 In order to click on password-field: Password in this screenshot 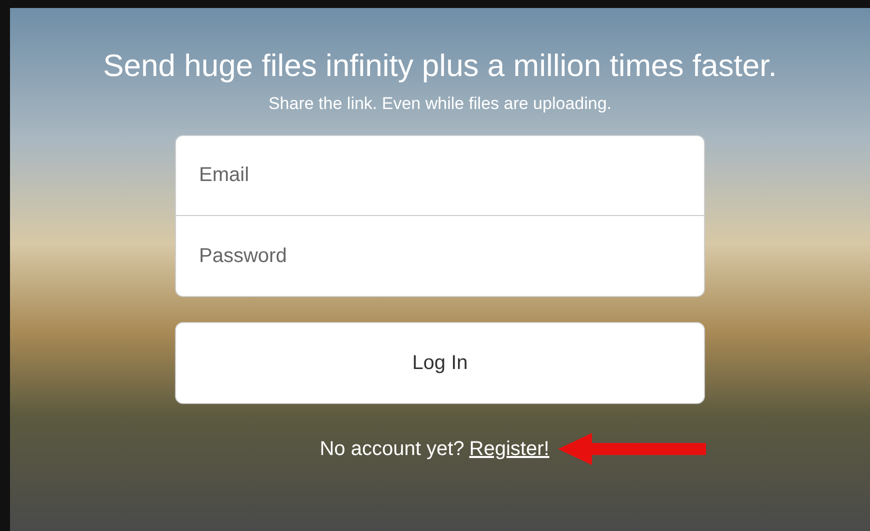, I will do `click(440, 256)`.